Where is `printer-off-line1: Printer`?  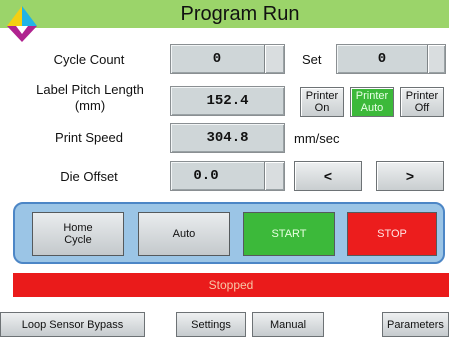
printer-off-line1: Printer is located at coordinates (422, 96).